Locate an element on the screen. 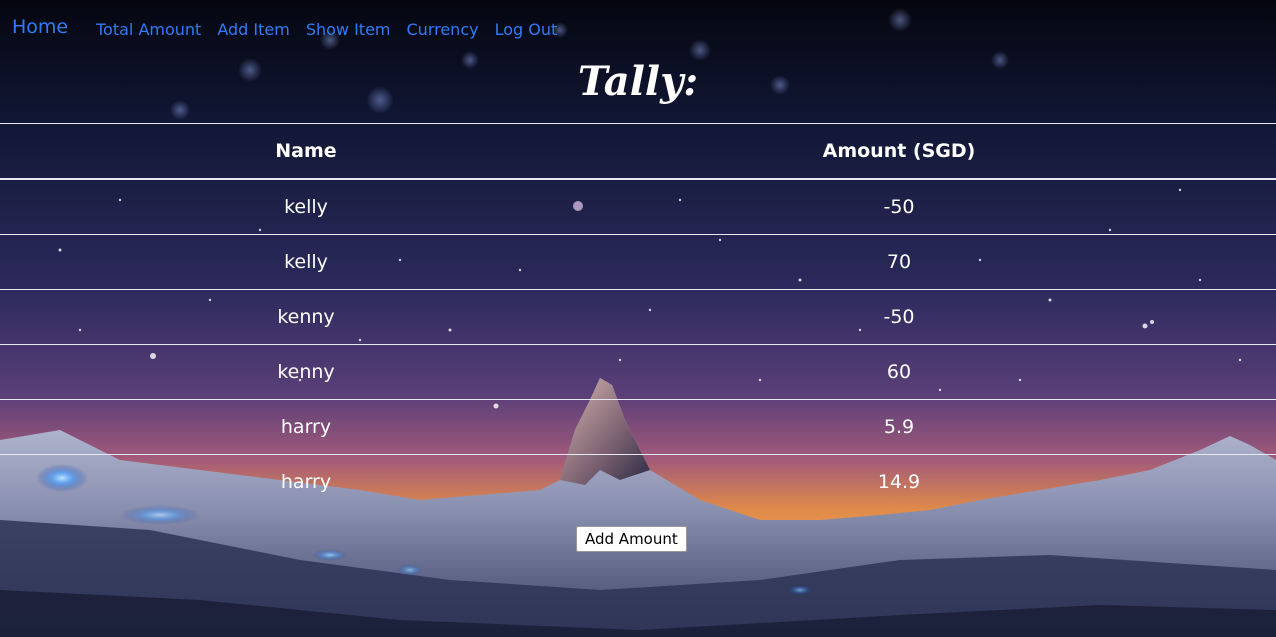 The width and height of the screenshot is (1276, 637). nav-link-show-item: Show Item is located at coordinates (348, 29).